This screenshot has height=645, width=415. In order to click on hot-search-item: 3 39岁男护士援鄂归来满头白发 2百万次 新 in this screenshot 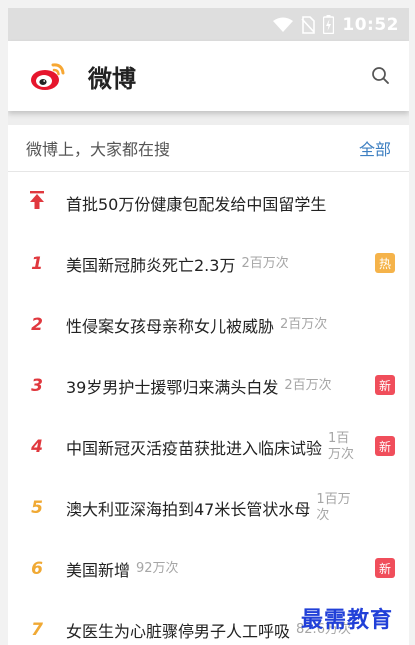, I will do `click(208, 385)`.